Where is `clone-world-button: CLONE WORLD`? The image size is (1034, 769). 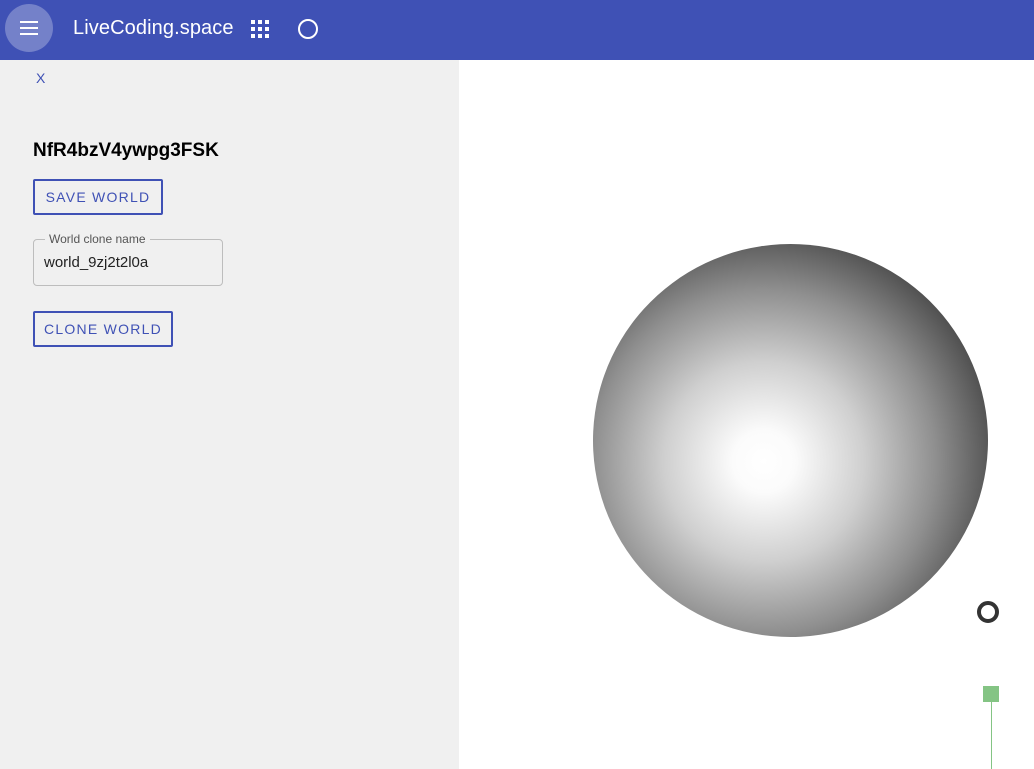
clone-world-button: CLONE WORLD is located at coordinates (103, 329).